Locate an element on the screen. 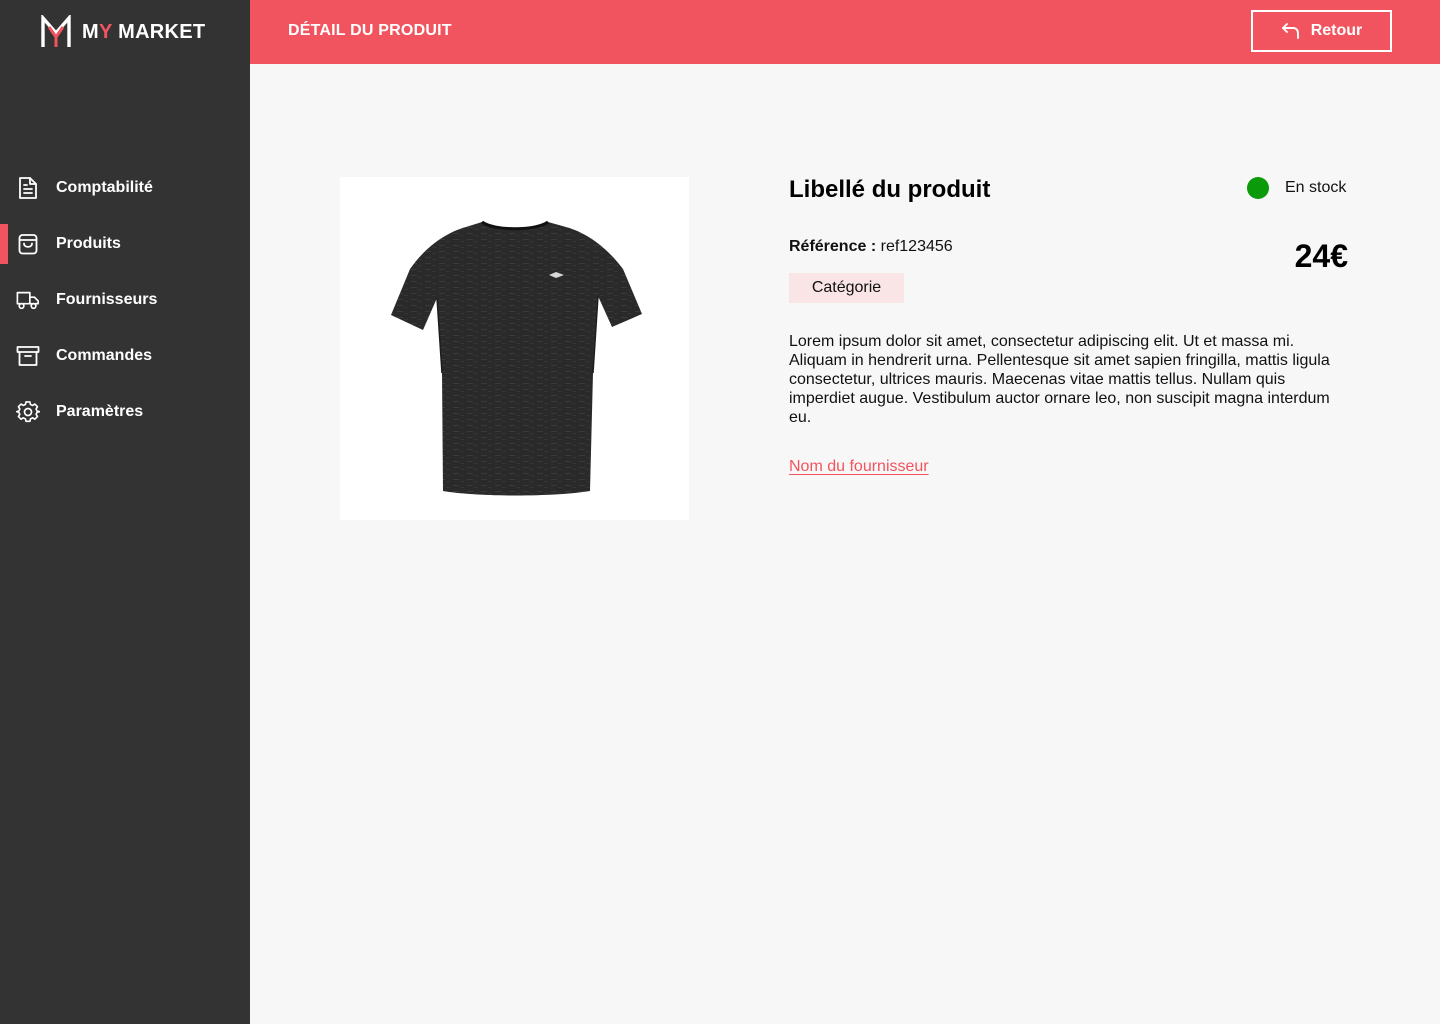 This screenshot has width=1440, height=1024. sidebar-item-label: Produits is located at coordinates (88, 243).